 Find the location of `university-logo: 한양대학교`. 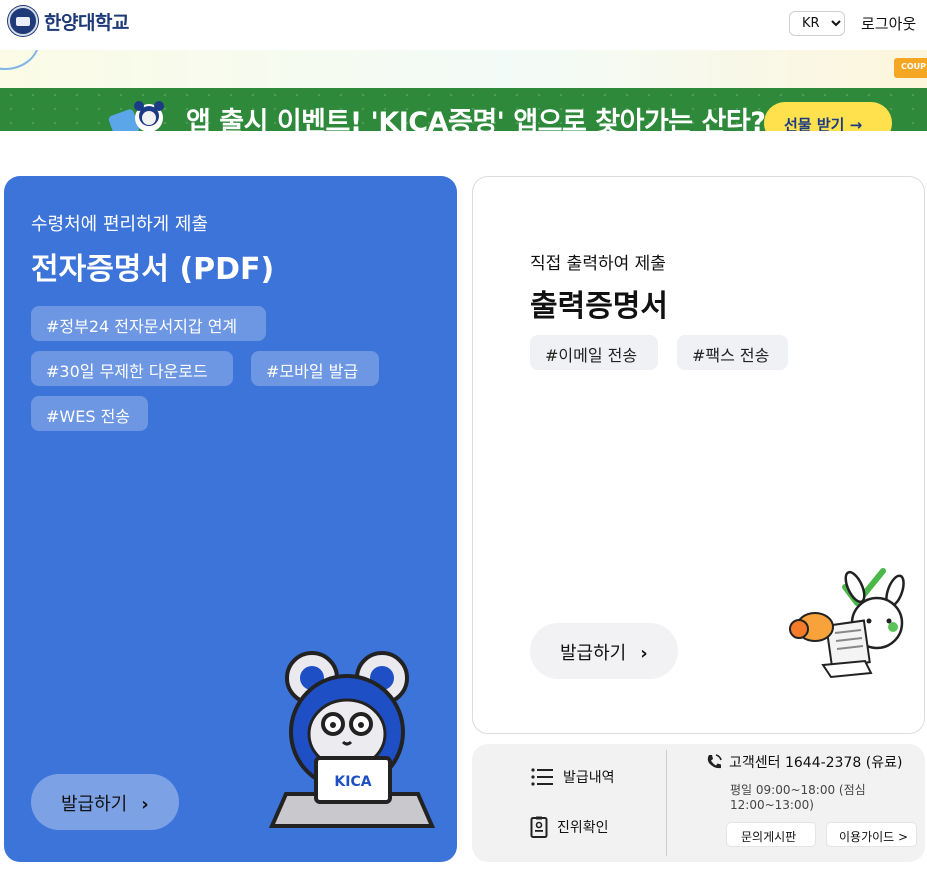

university-logo: 한양대학교 is located at coordinates (68, 21).